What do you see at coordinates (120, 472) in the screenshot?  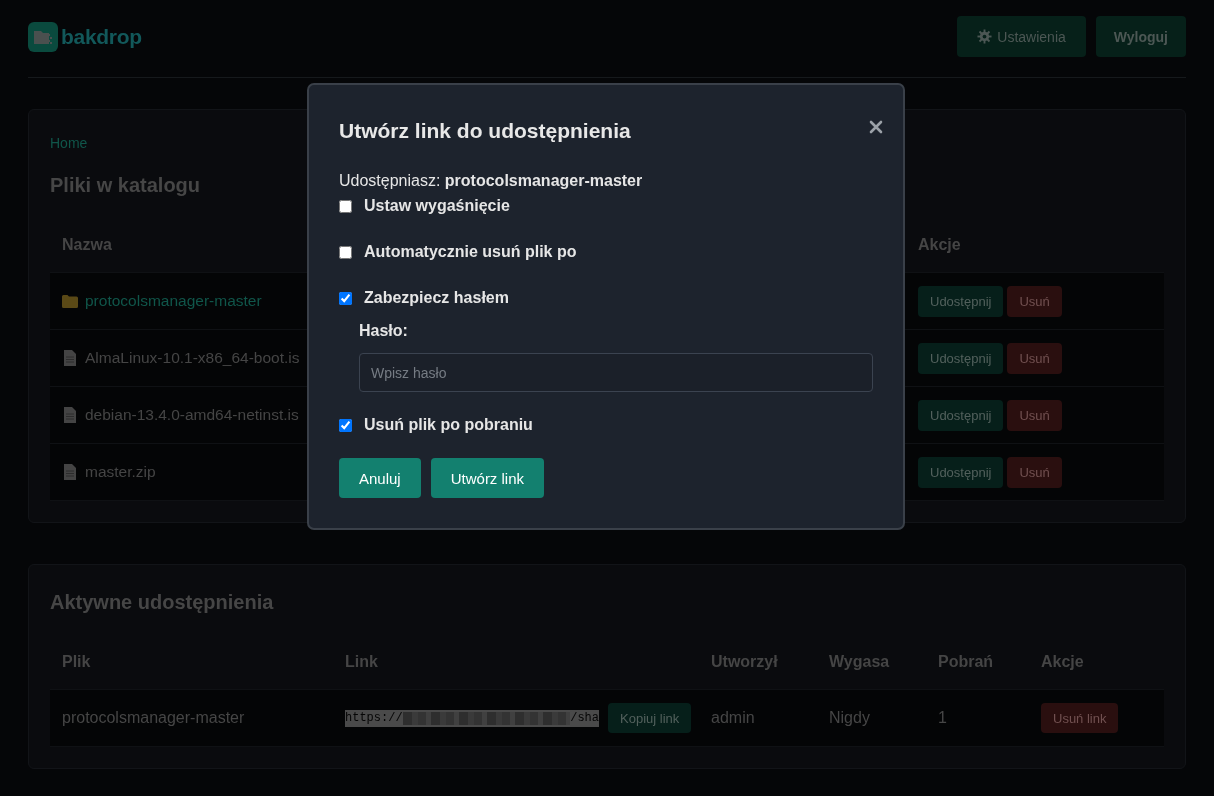 I see `file-name: master.zip` at bounding box center [120, 472].